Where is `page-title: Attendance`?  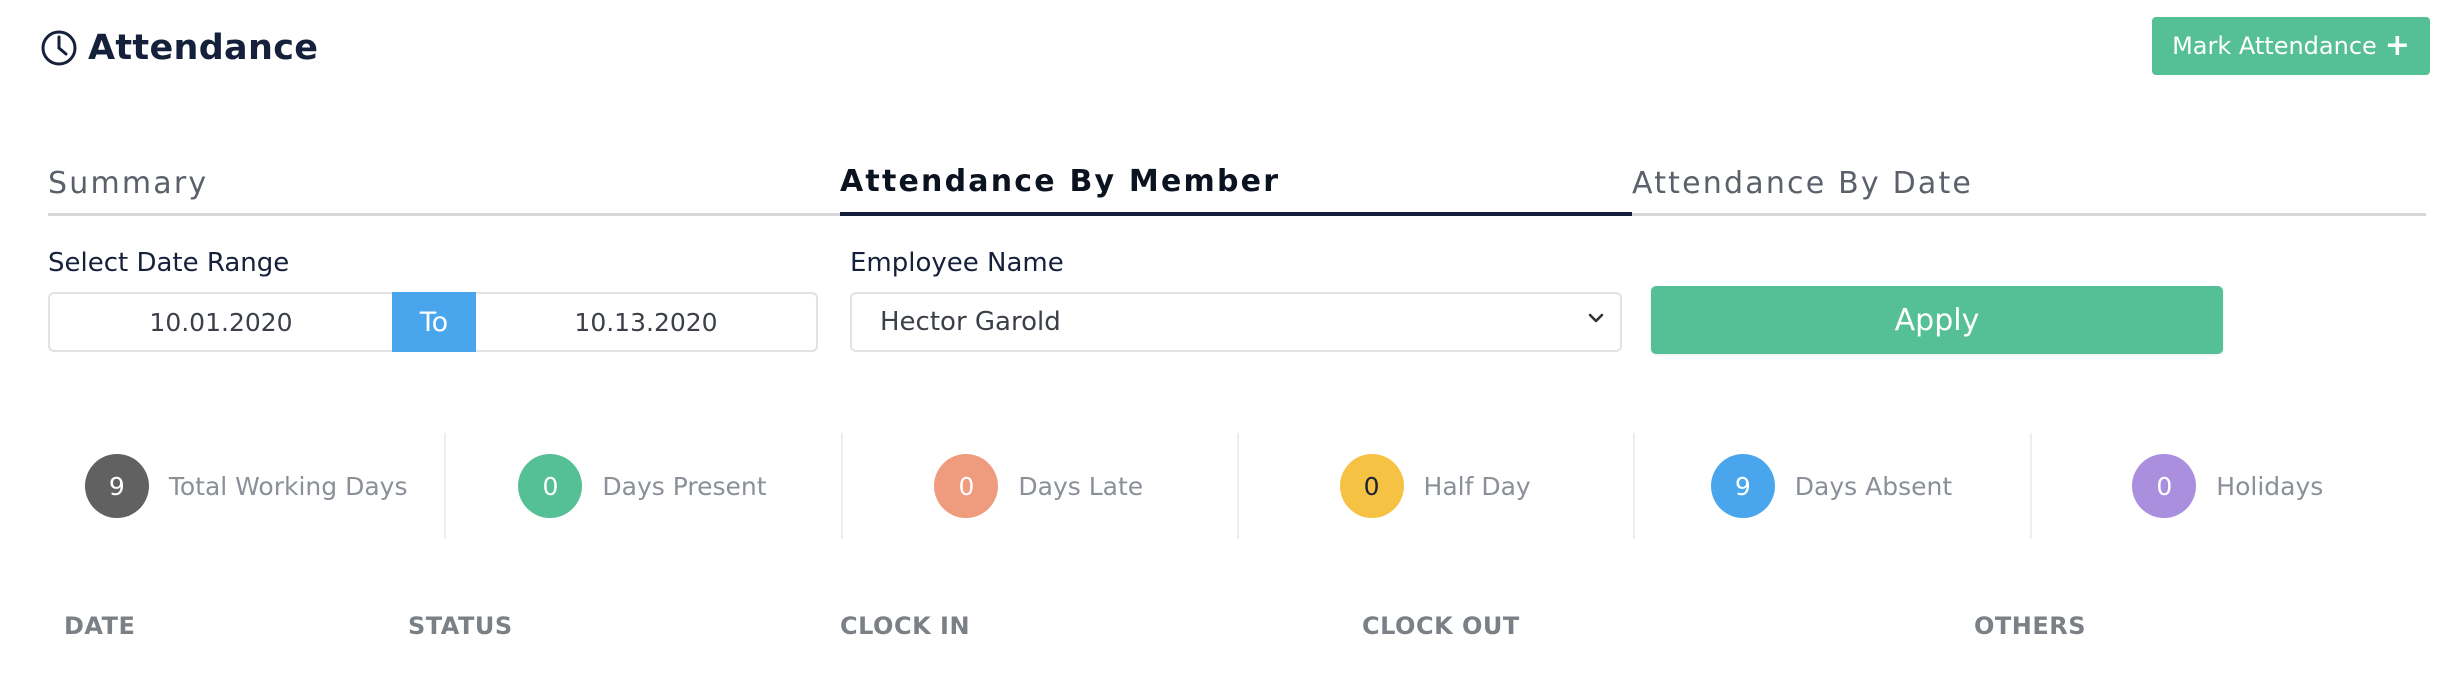 page-title: Attendance is located at coordinates (203, 48).